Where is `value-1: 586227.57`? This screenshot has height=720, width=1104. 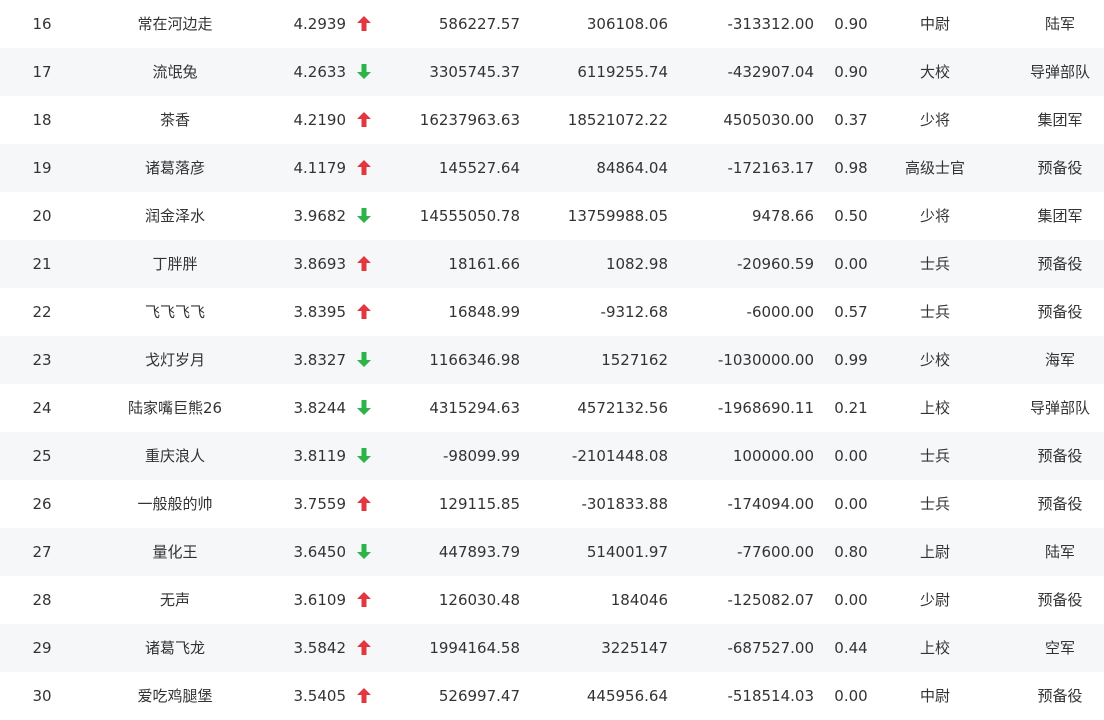
value-1: 586227.57 is located at coordinates (479, 24).